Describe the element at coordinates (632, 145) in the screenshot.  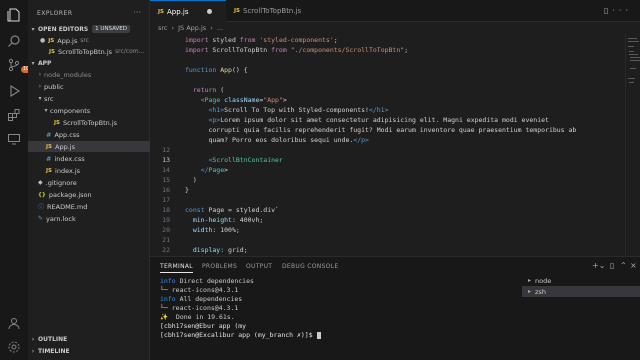
I see `minimap` at that location.